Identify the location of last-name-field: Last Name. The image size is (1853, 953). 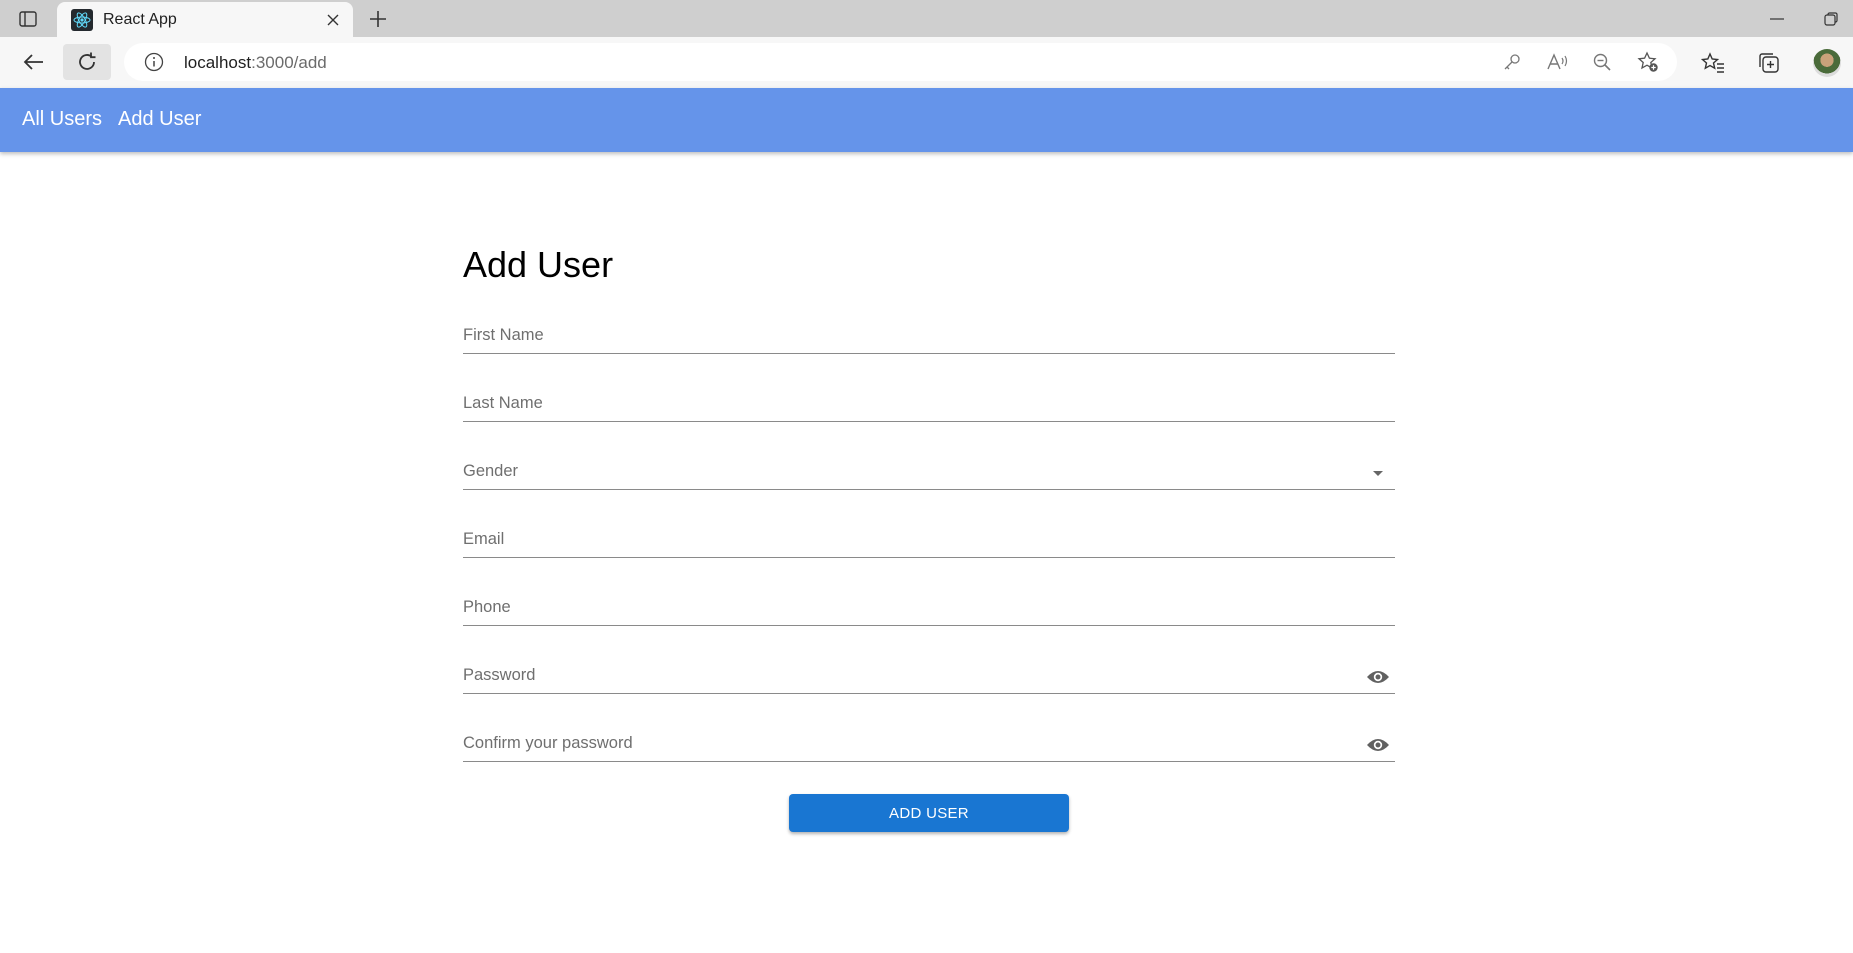
(929, 402).